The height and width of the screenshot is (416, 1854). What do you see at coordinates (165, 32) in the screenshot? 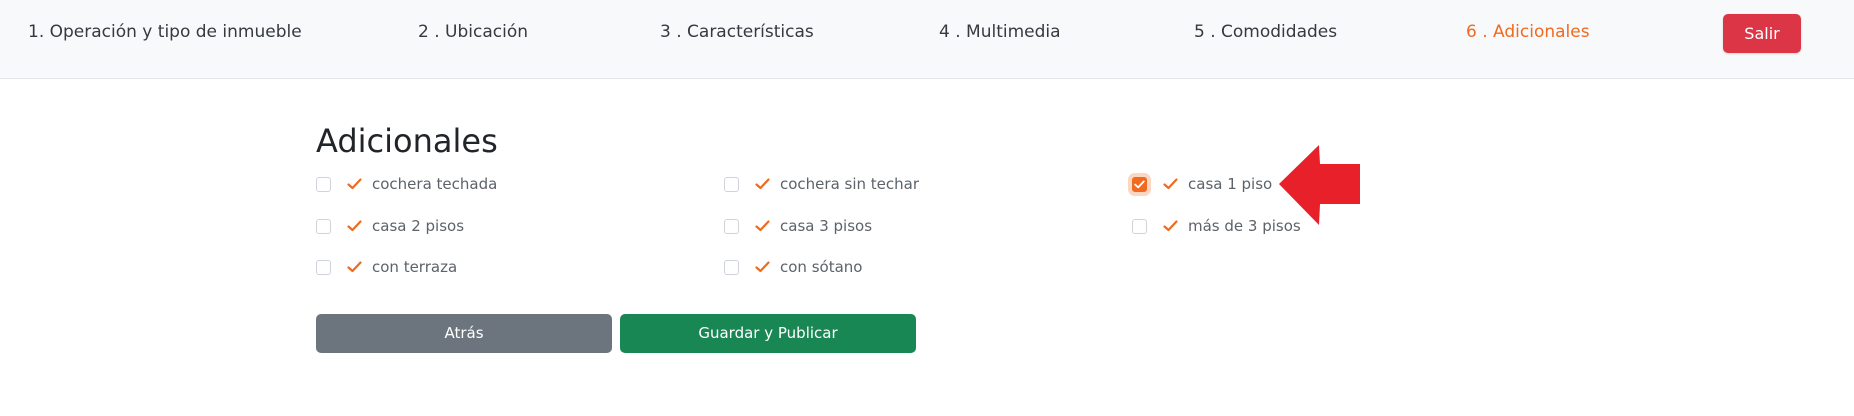
I see `step-1-operacion: 1. Operación y tipo de inmueble` at bounding box center [165, 32].